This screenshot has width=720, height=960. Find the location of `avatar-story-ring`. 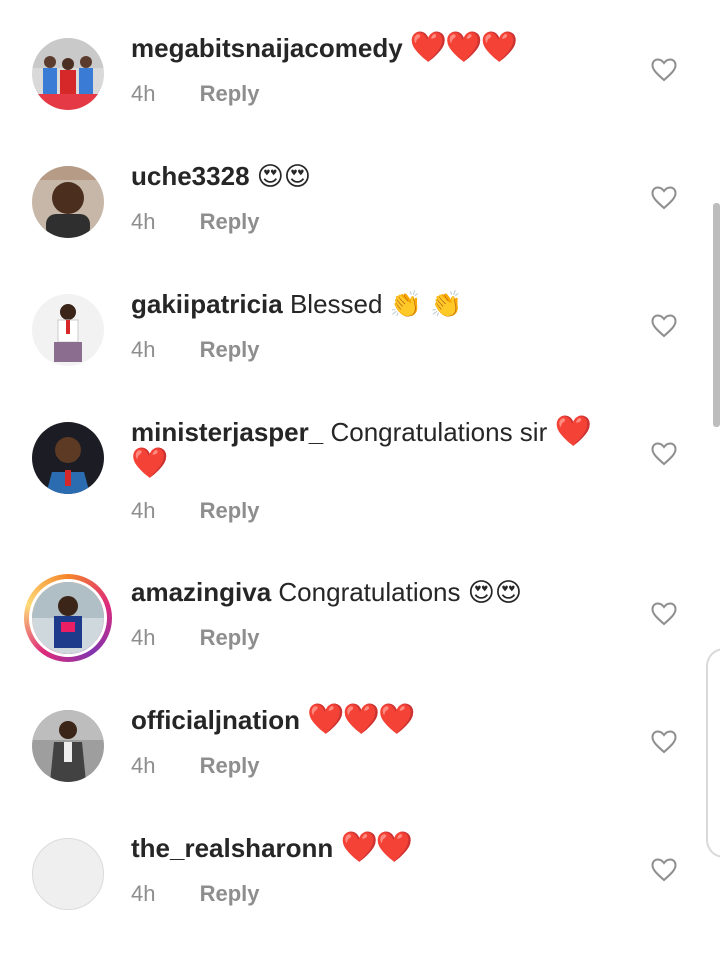

avatar-story-ring is located at coordinates (68, 618).